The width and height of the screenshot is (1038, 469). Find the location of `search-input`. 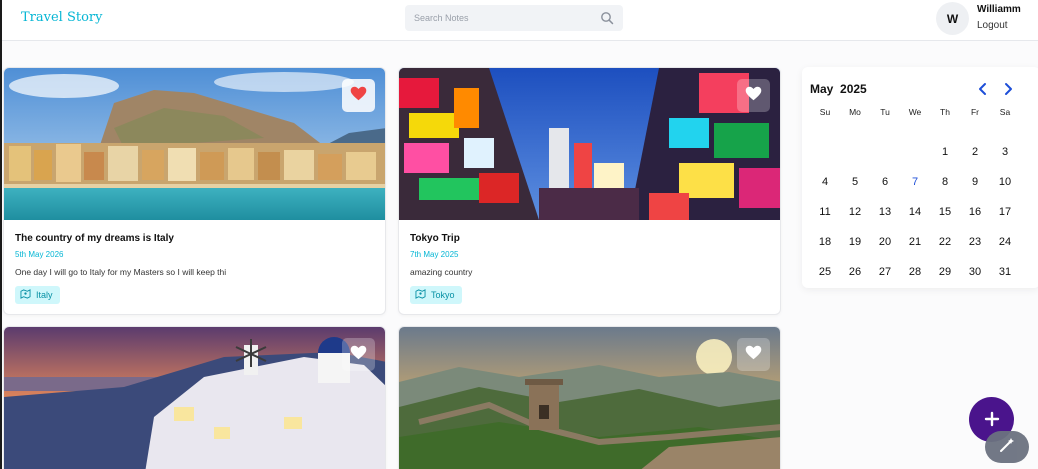

search-input is located at coordinates (504, 18).